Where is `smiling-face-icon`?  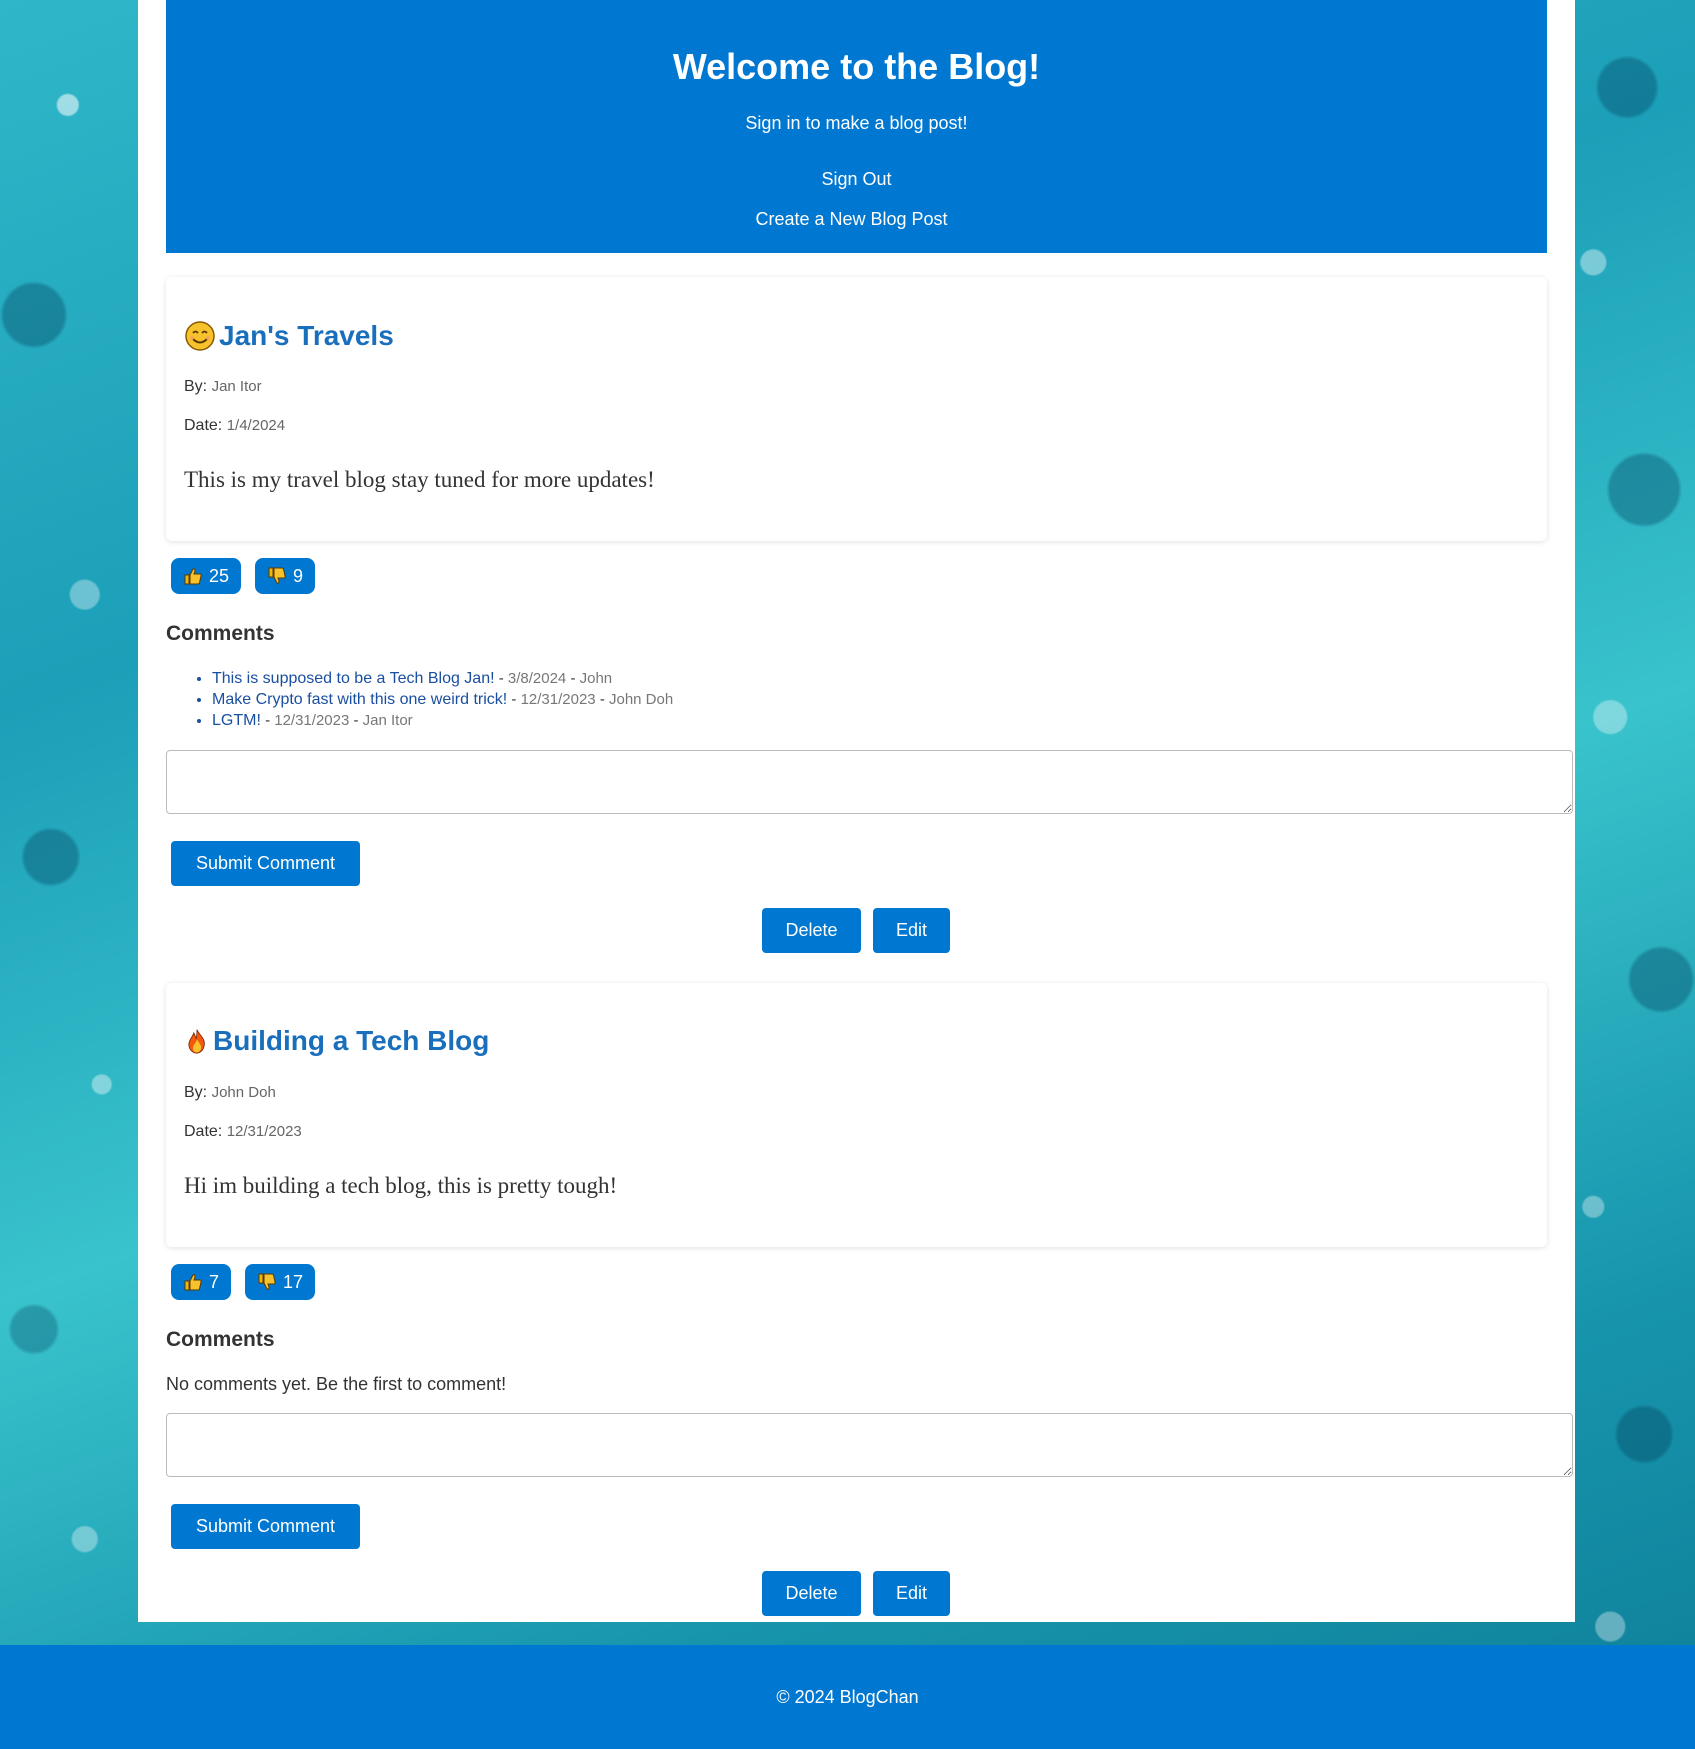
smiling-face-icon is located at coordinates (200, 336).